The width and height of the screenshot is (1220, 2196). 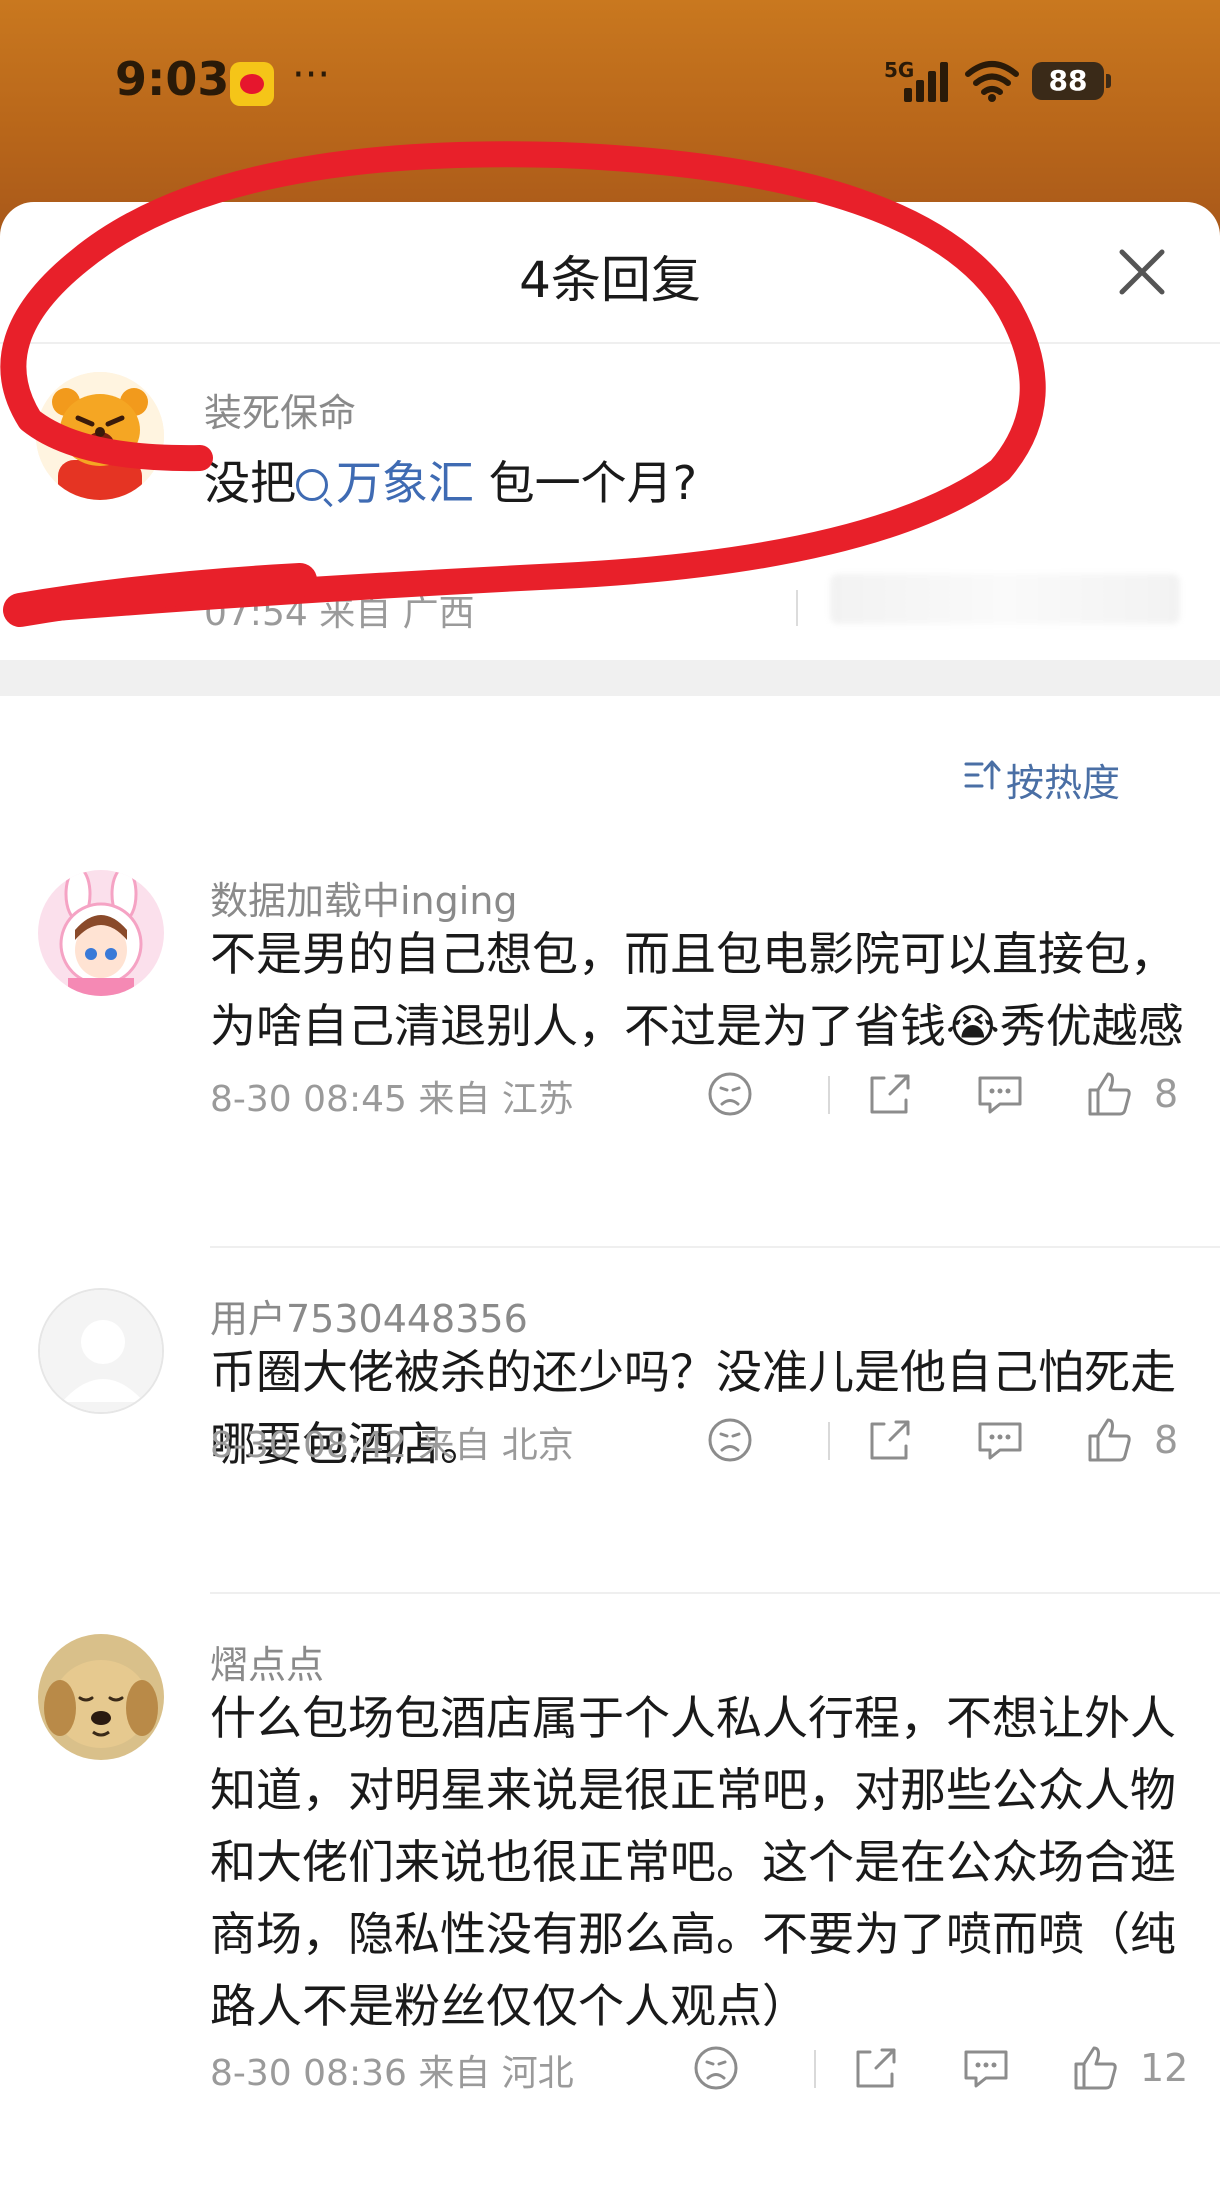 I want to click on section-separator, so click(x=610, y=678).